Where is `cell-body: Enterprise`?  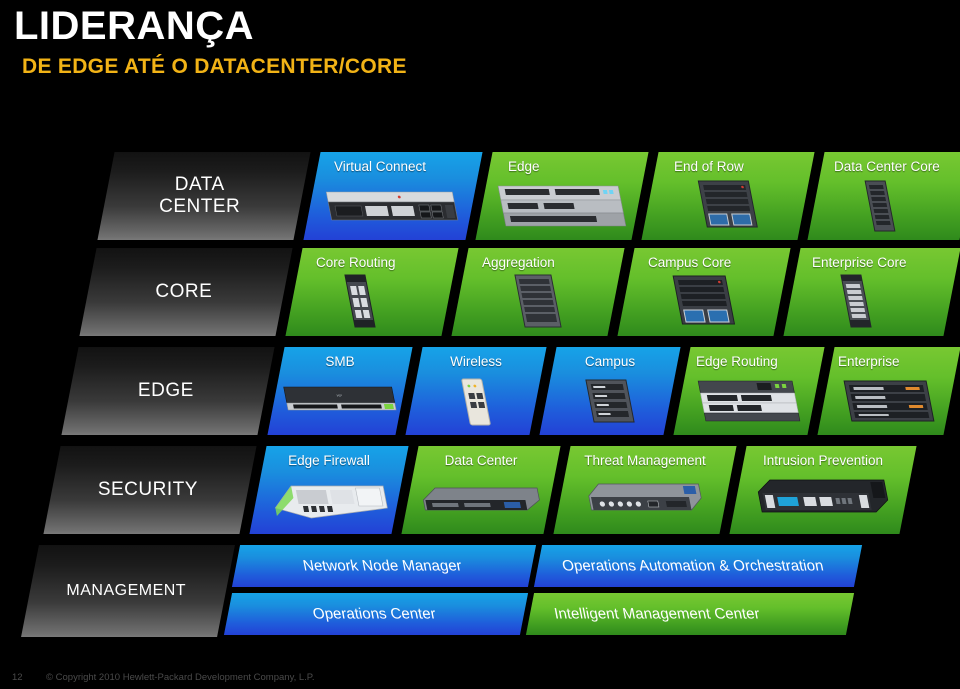
cell-body: Enterprise is located at coordinates (889, 391).